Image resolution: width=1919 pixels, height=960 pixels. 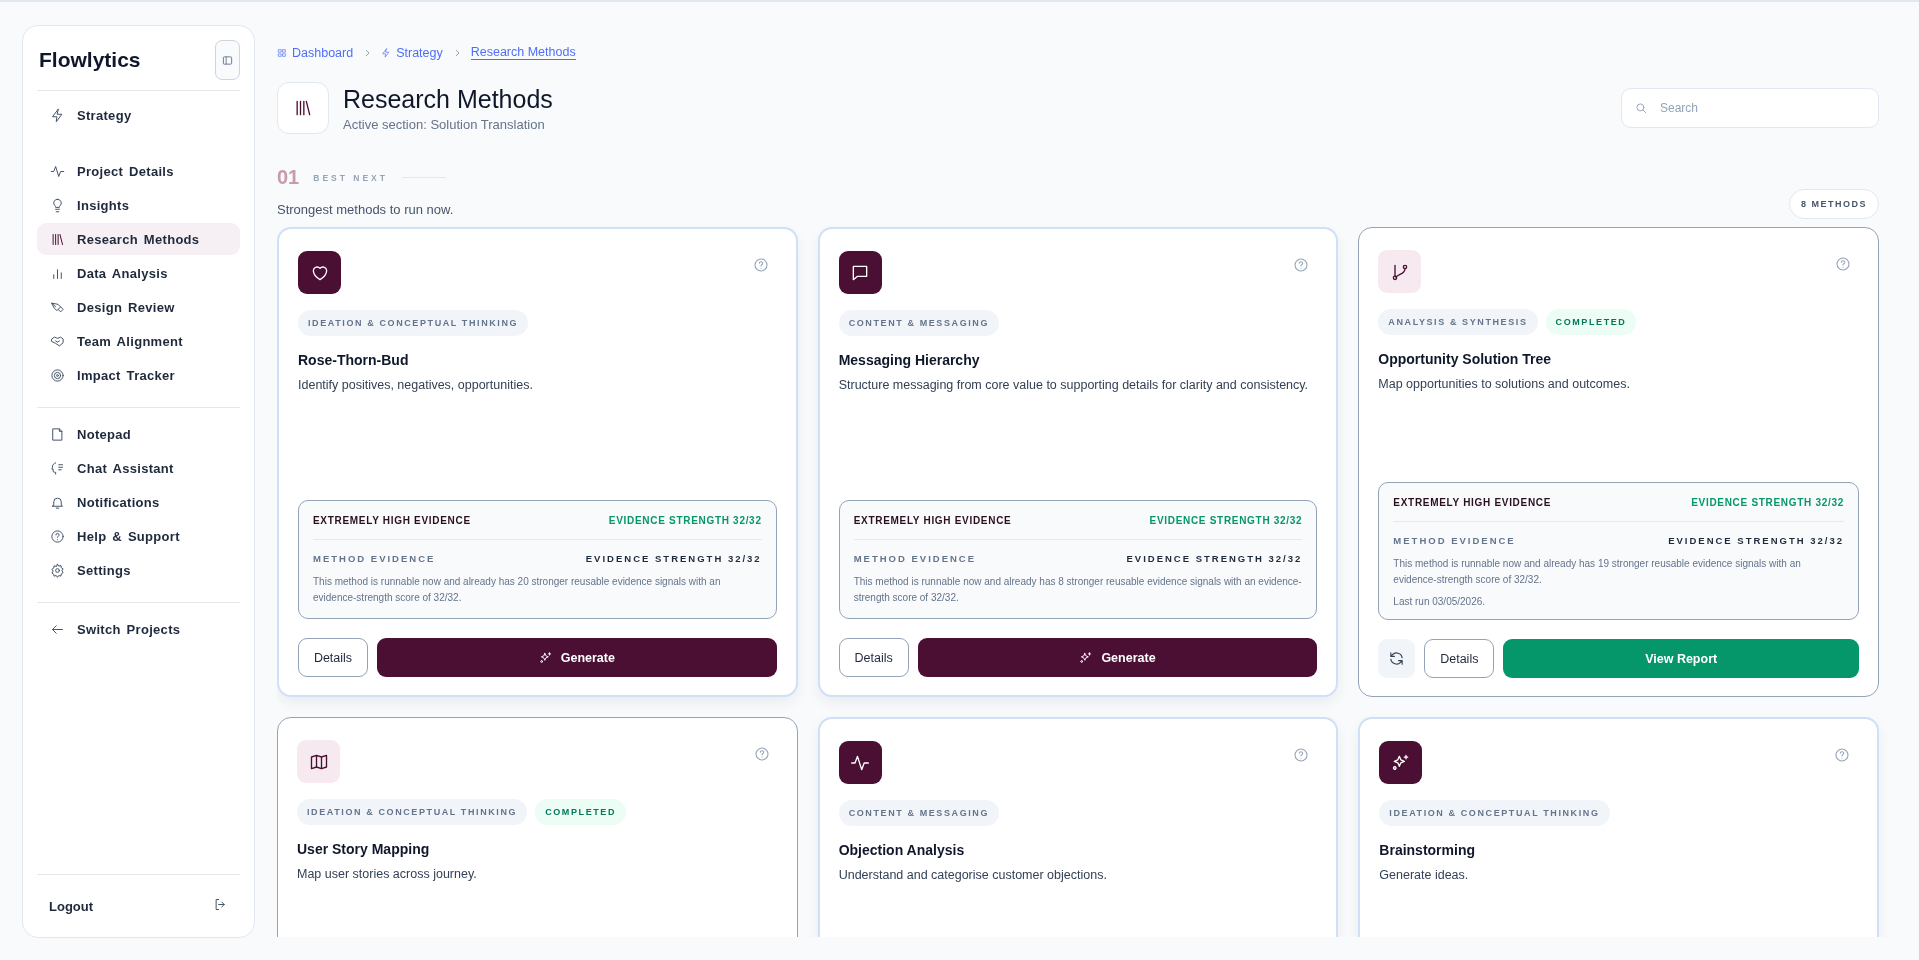 I want to click on method-title: Rose-Thorn-Bud, so click(x=354, y=360).